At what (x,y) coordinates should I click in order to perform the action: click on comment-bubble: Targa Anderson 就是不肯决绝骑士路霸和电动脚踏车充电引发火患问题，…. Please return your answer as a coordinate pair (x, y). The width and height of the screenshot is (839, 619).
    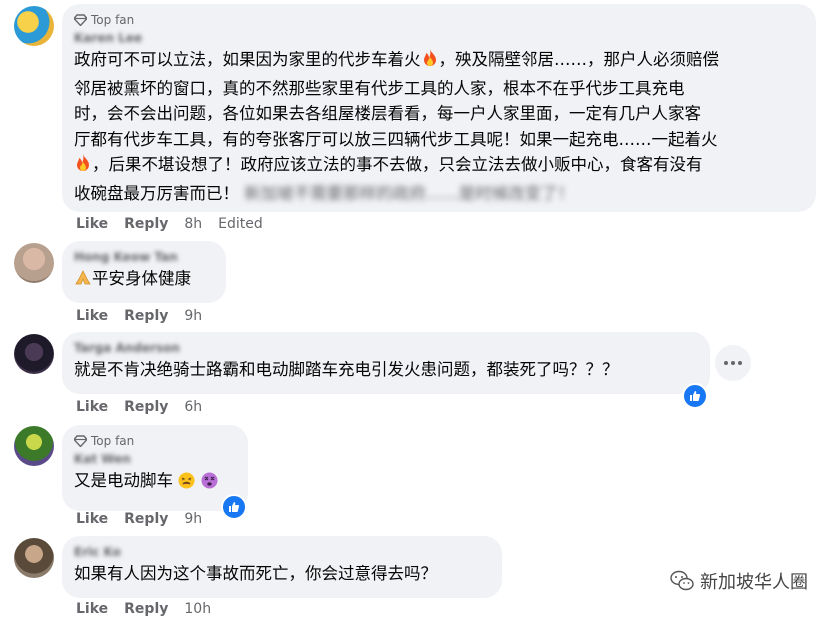
    Looking at the image, I should click on (386, 363).